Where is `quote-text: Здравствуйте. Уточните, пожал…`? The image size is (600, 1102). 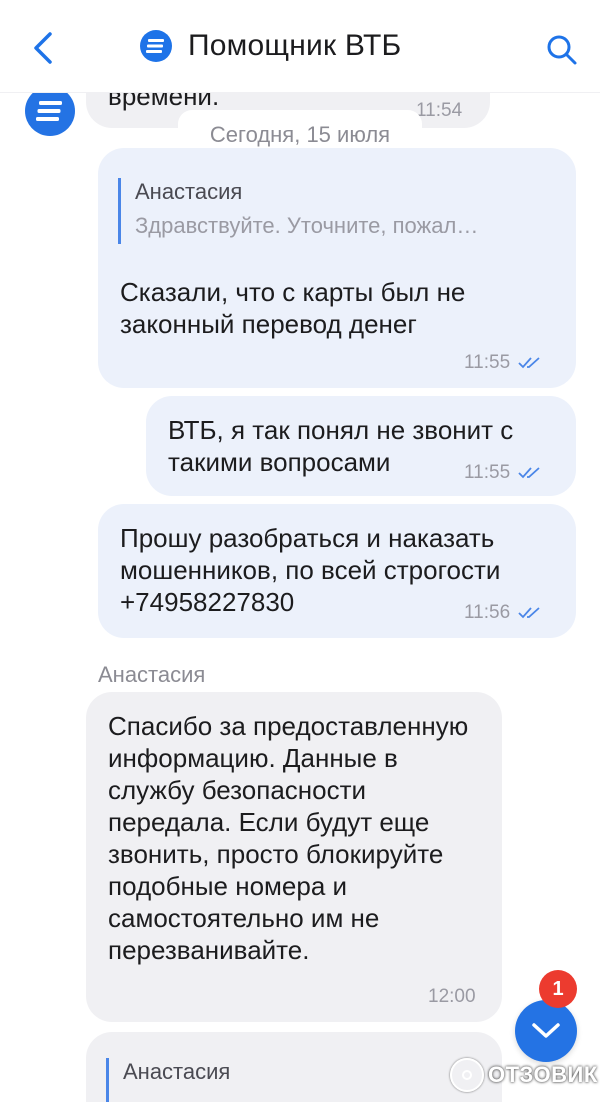 quote-text: Здравствуйте. Уточните, пожал… is located at coordinates (307, 225).